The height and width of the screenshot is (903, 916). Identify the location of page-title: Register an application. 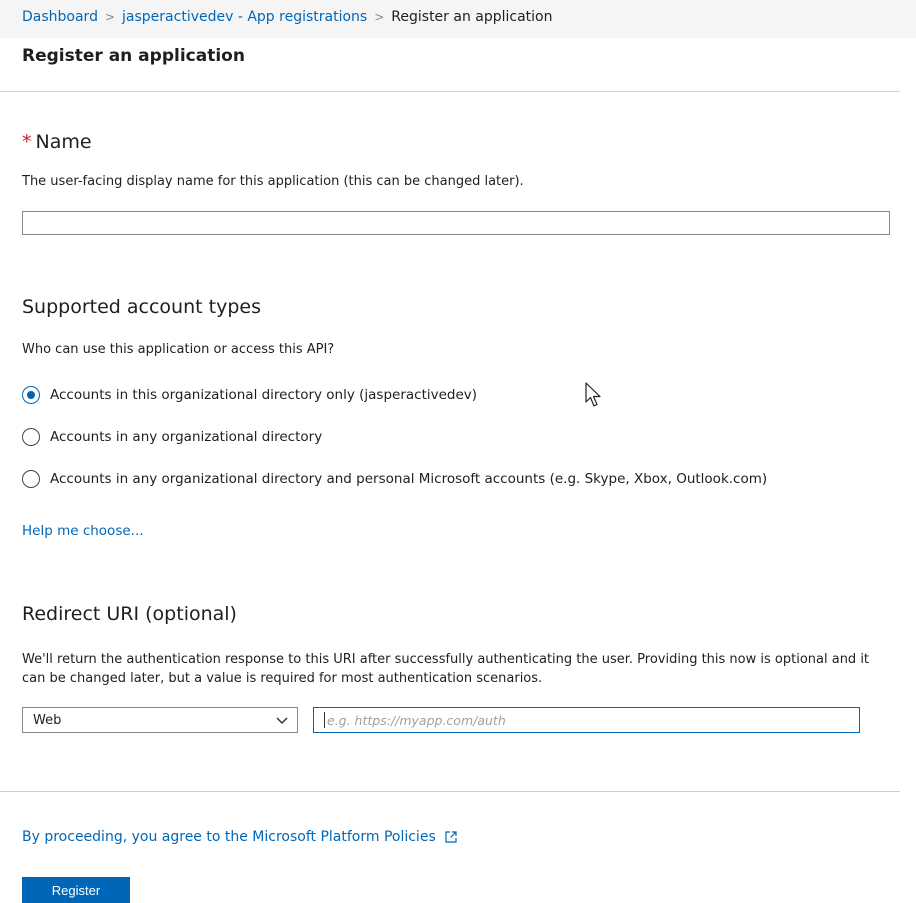
(133, 56).